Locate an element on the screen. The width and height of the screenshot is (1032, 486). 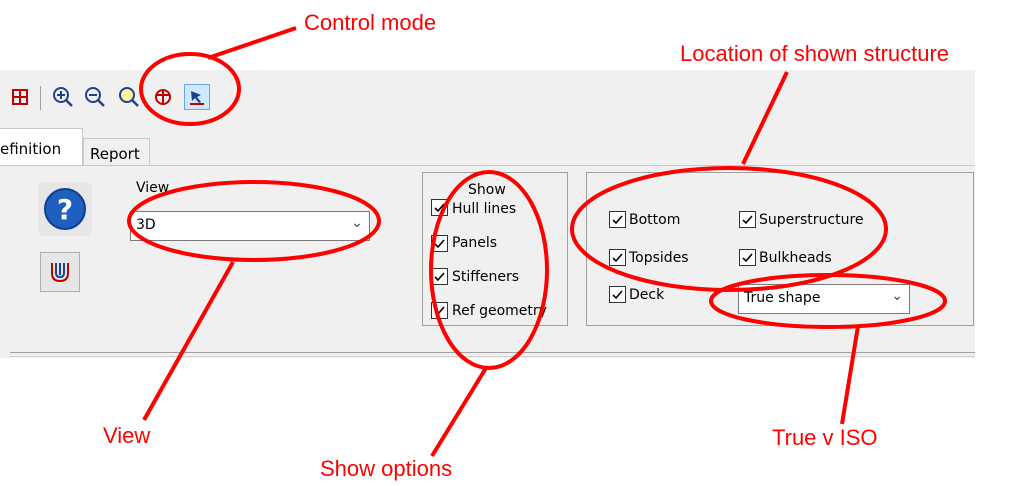
hull-icon is located at coordinates (60, 273).